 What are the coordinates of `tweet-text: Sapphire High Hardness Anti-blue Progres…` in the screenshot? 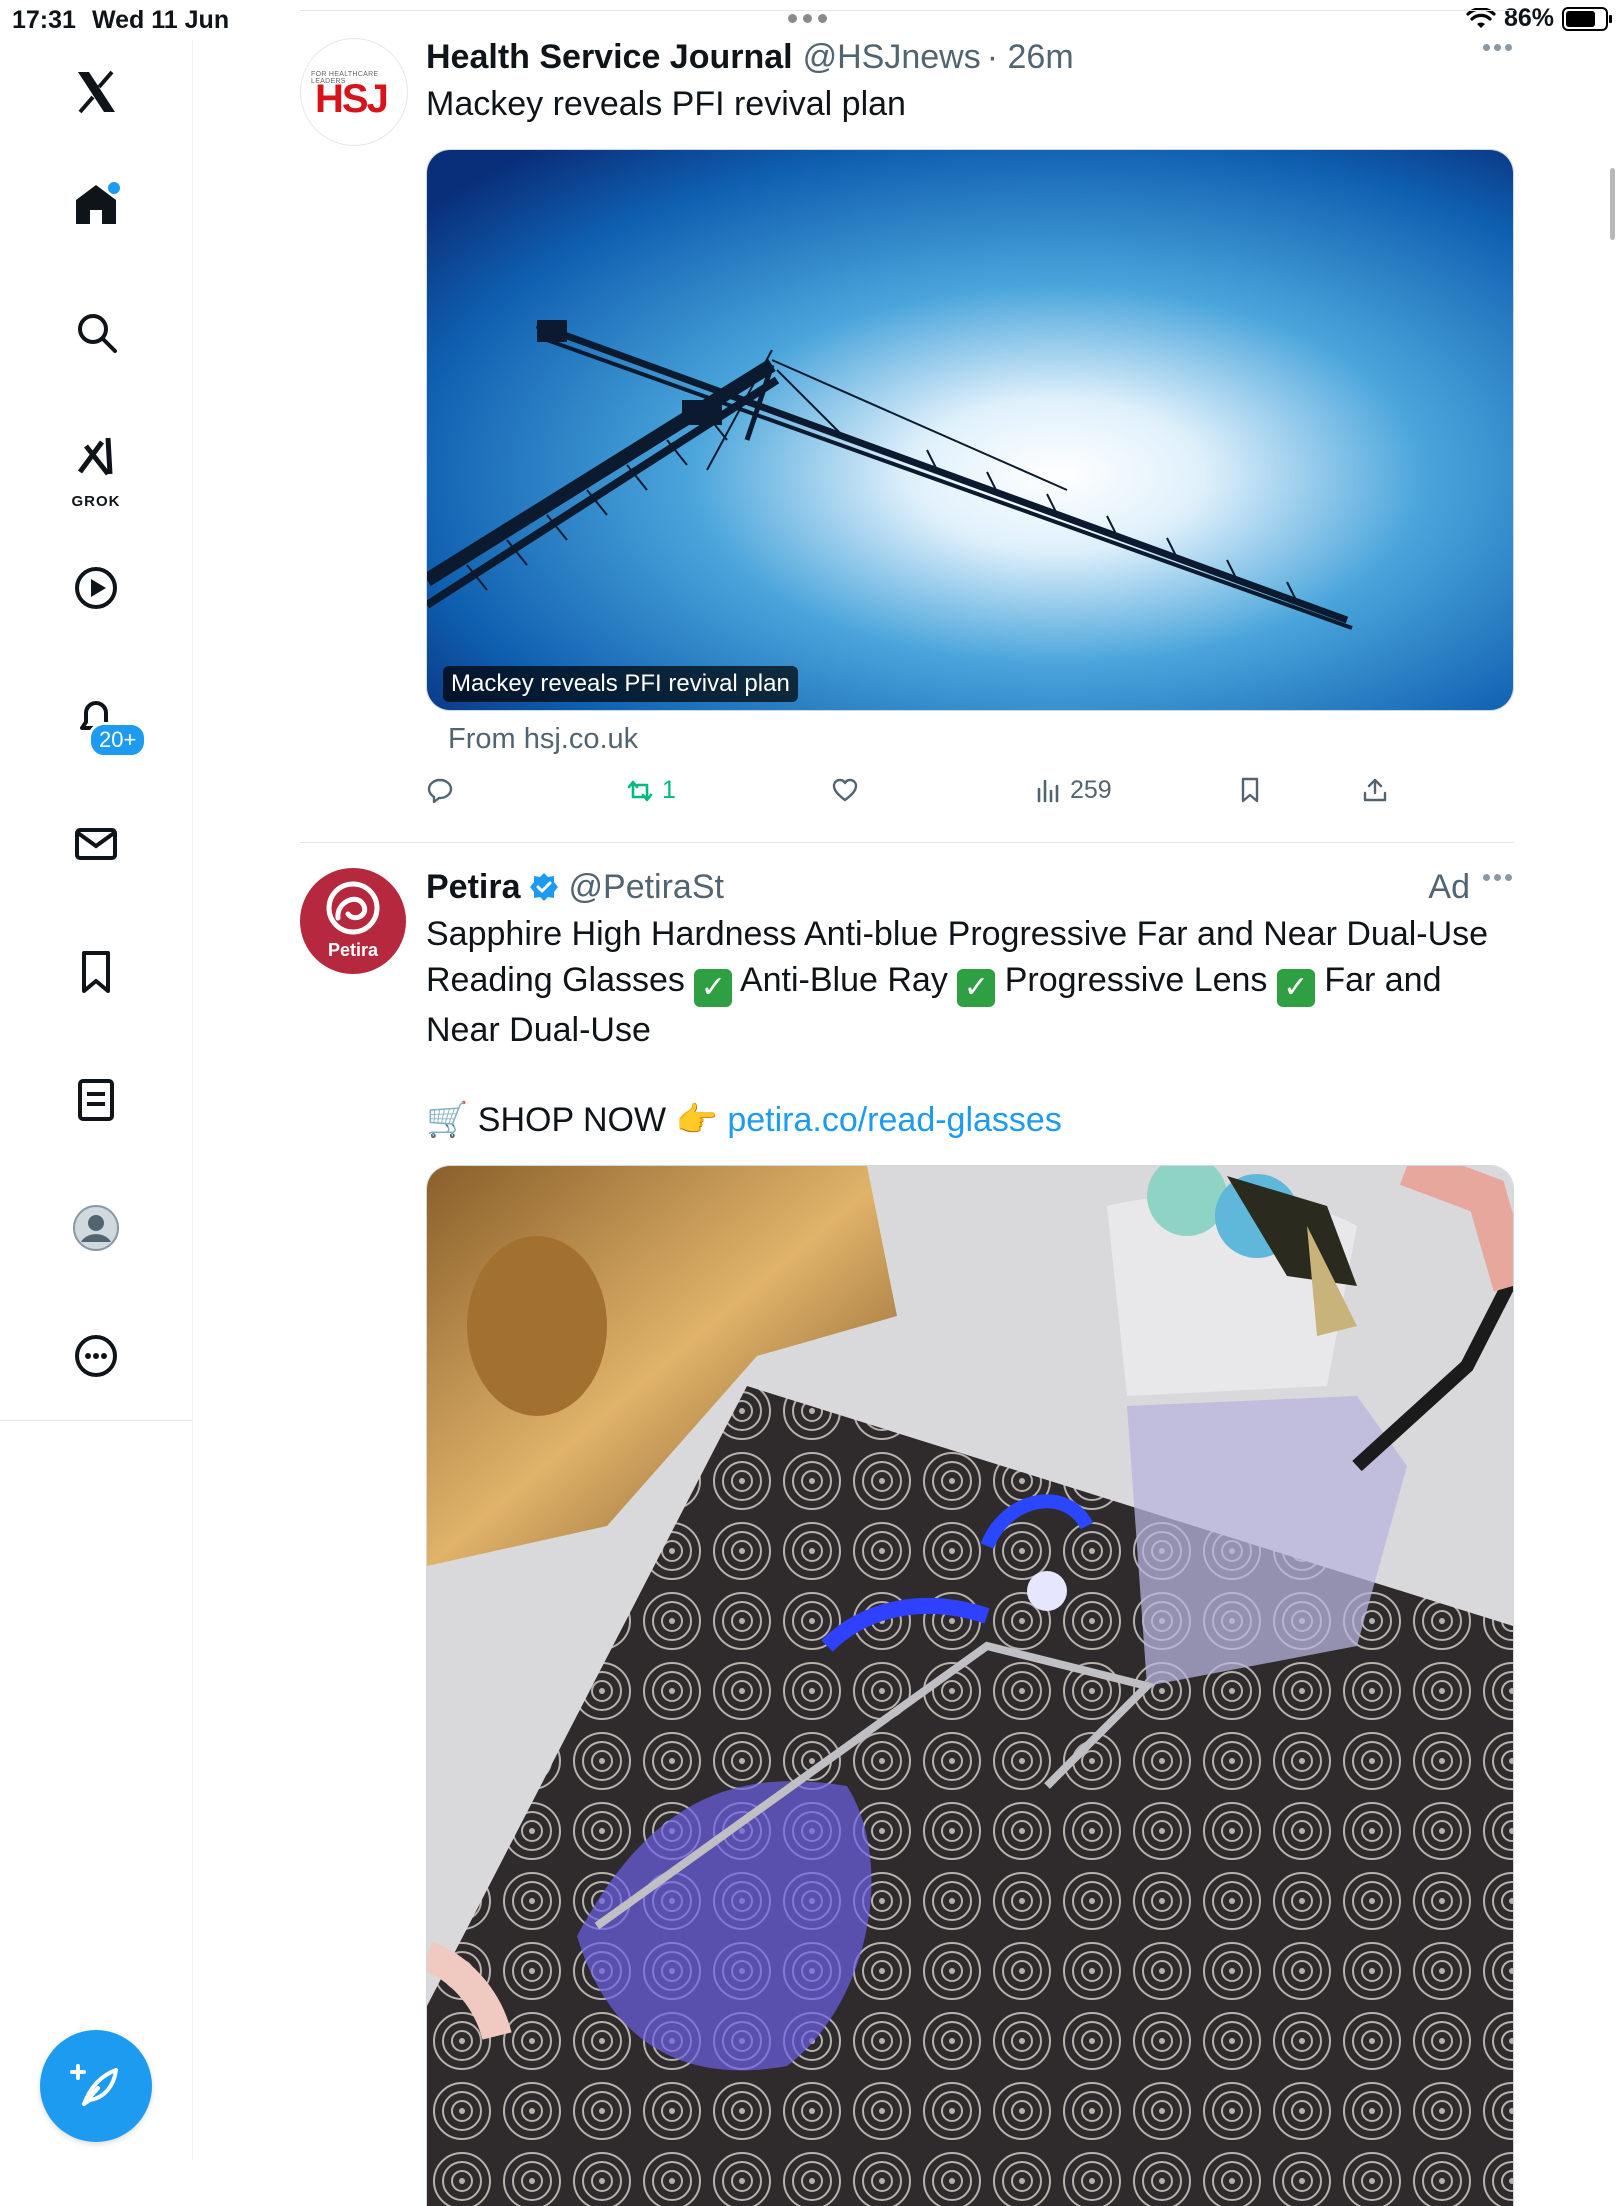 It's located at (970, 982).